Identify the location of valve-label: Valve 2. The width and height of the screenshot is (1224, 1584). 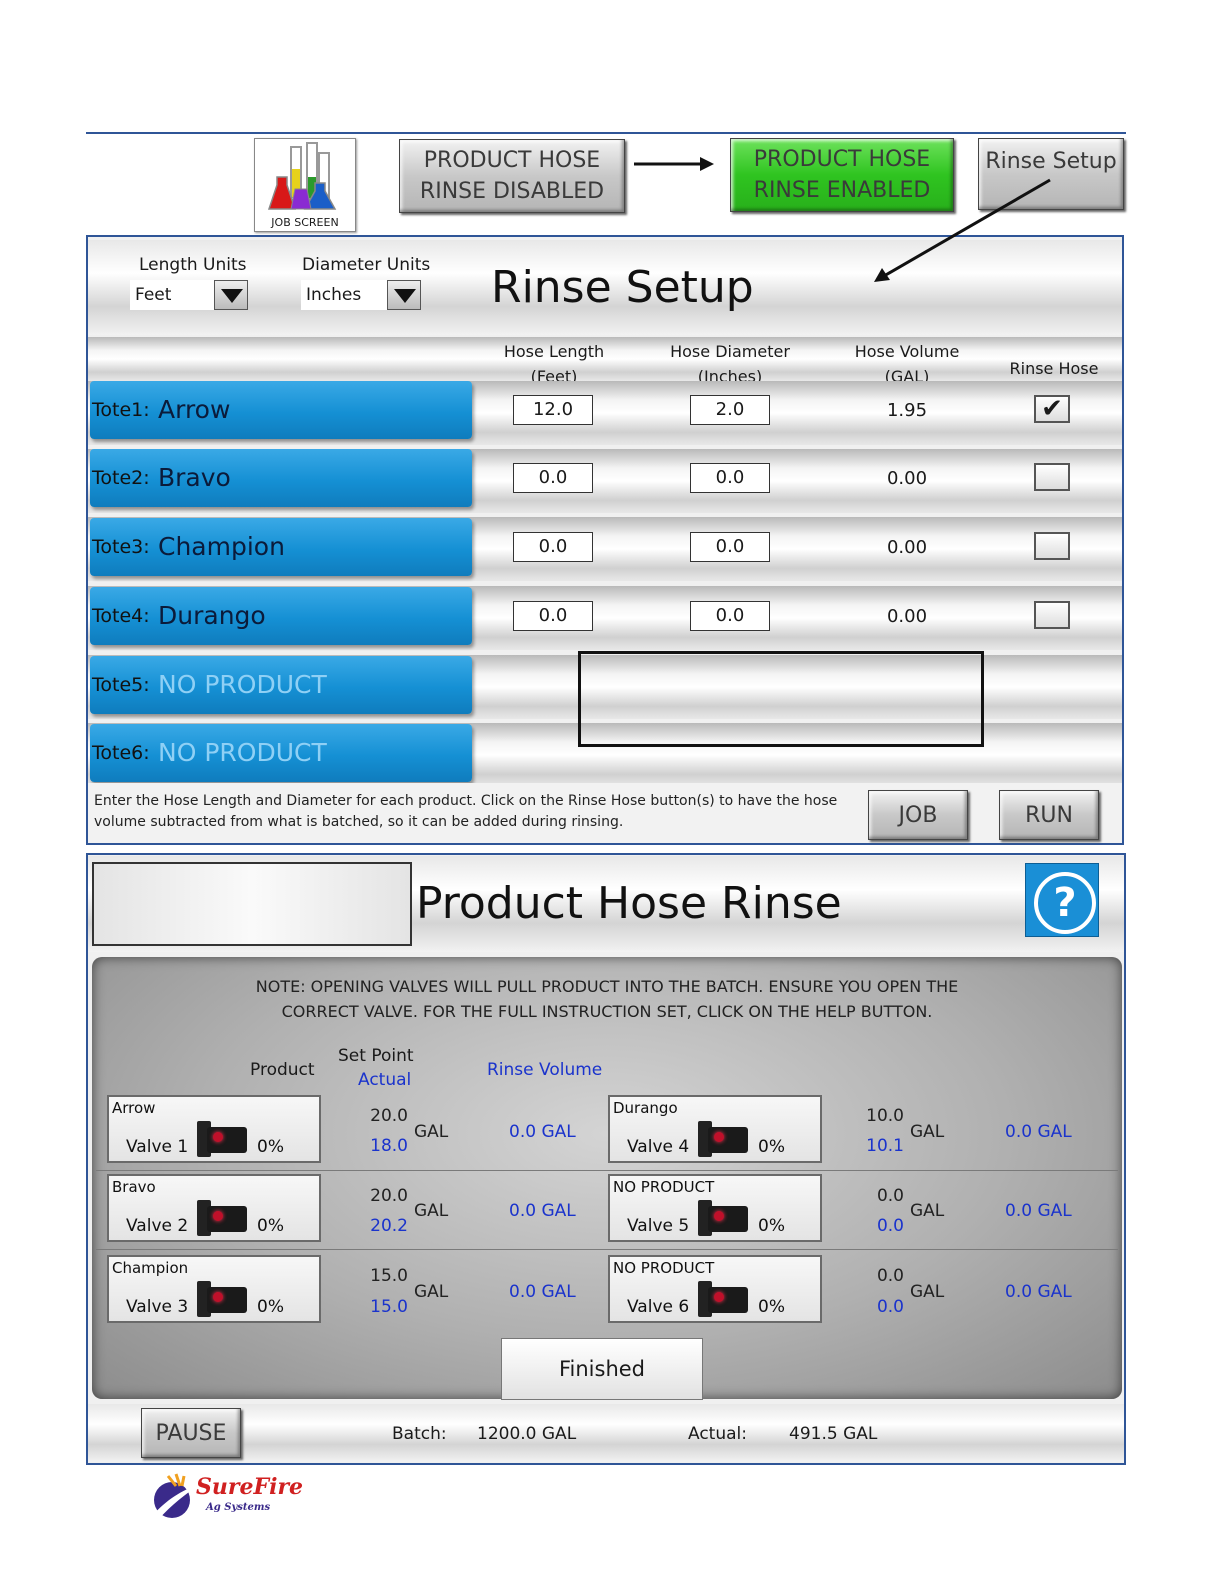
(157, 1226).